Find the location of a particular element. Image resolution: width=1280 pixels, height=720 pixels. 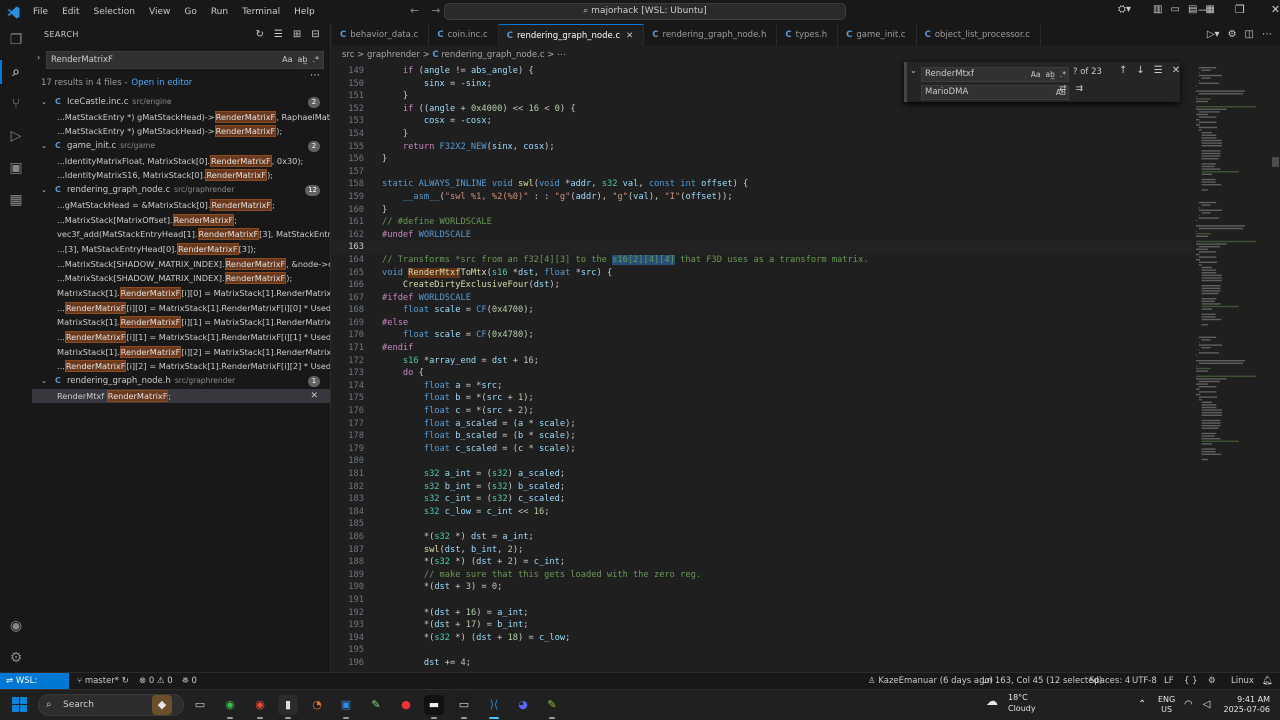

code-line: 194 *(s32 *) (dst + 18) = c_low; is located at coordinates (762, 638).